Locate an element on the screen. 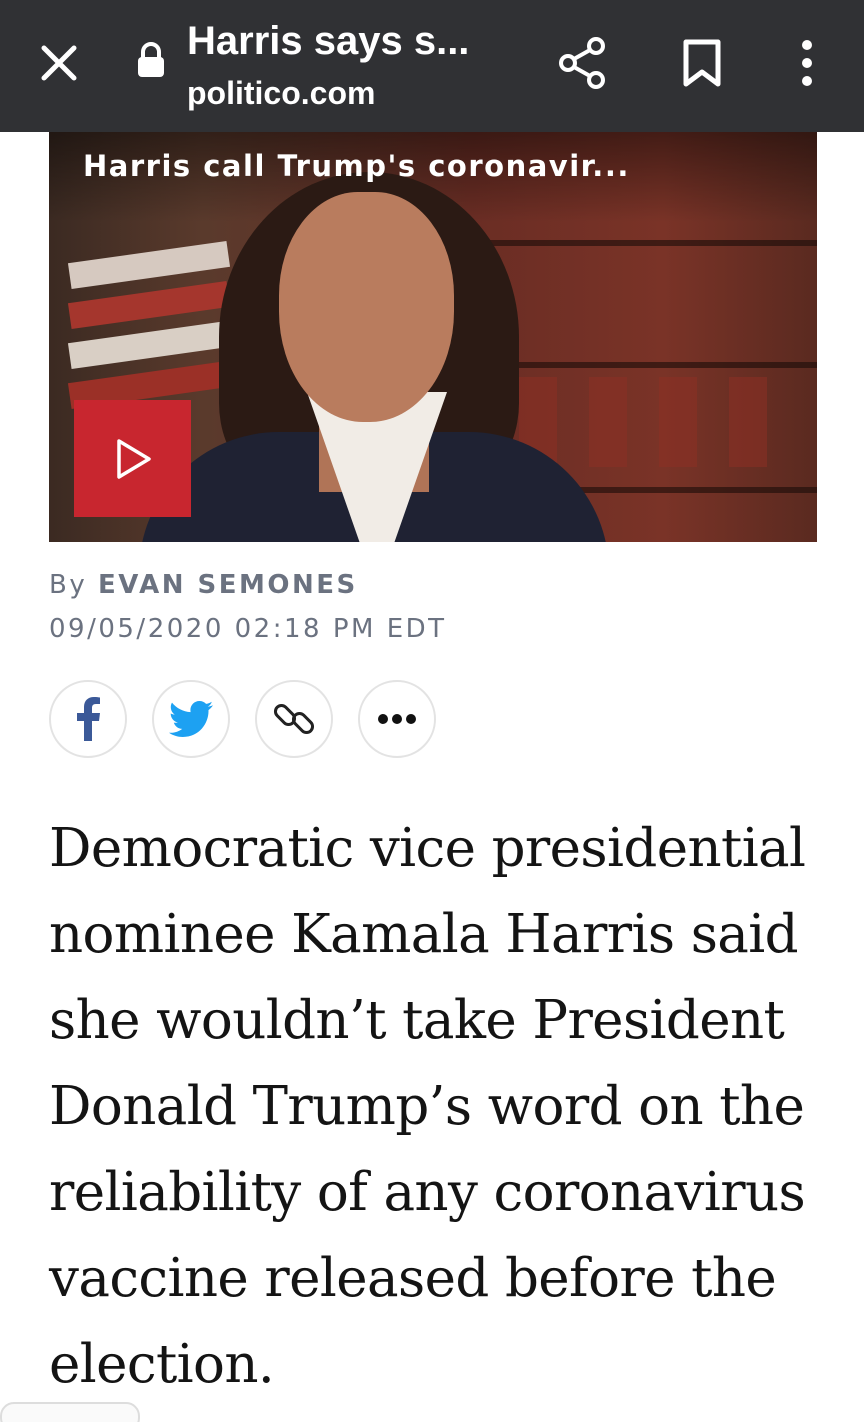  author-link: EVAN SEMONES is located at coordinates (228, 585).